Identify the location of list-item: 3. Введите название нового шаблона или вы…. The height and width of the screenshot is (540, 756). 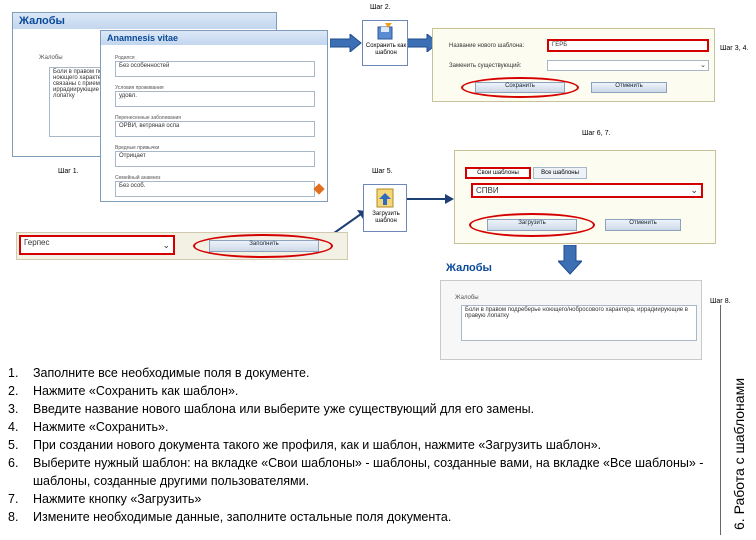
(271, 409).